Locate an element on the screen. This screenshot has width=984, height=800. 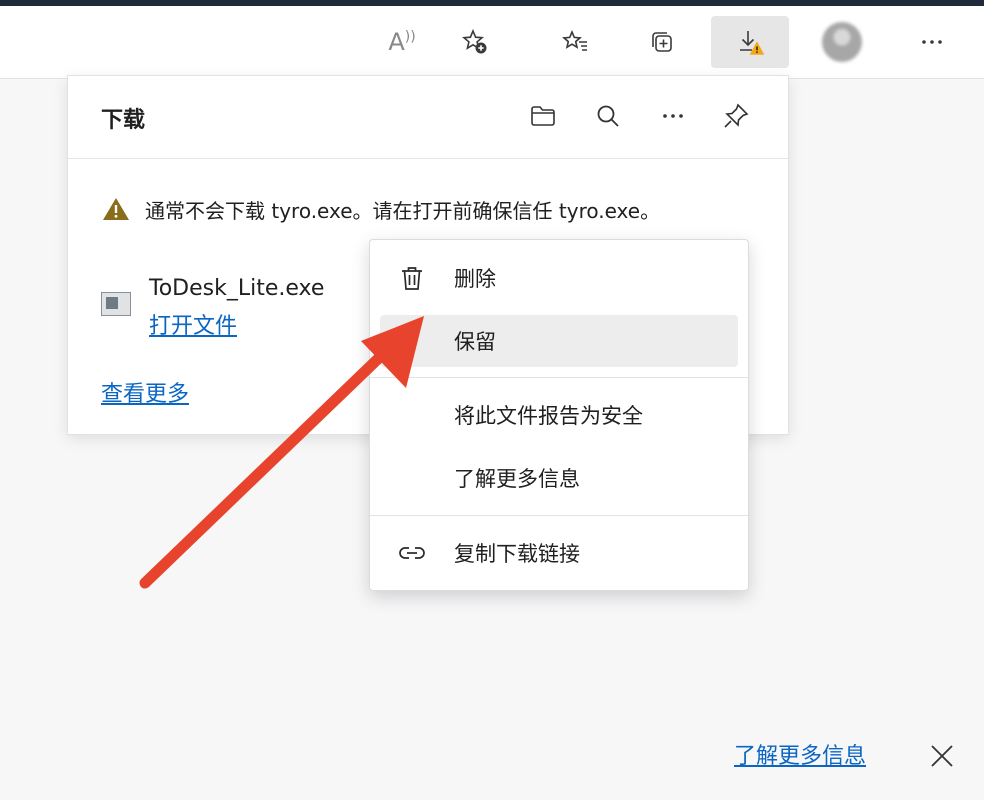
downloads-panel-title: 下载 is located at coordinates (123, 120).